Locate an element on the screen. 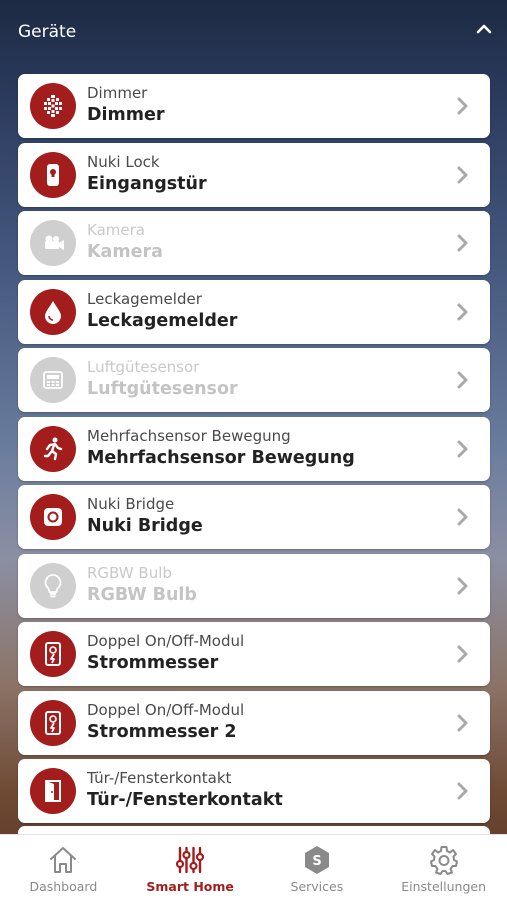 This screenshot has width=507, height=901. door-icon is located at coordinates (53, 791).